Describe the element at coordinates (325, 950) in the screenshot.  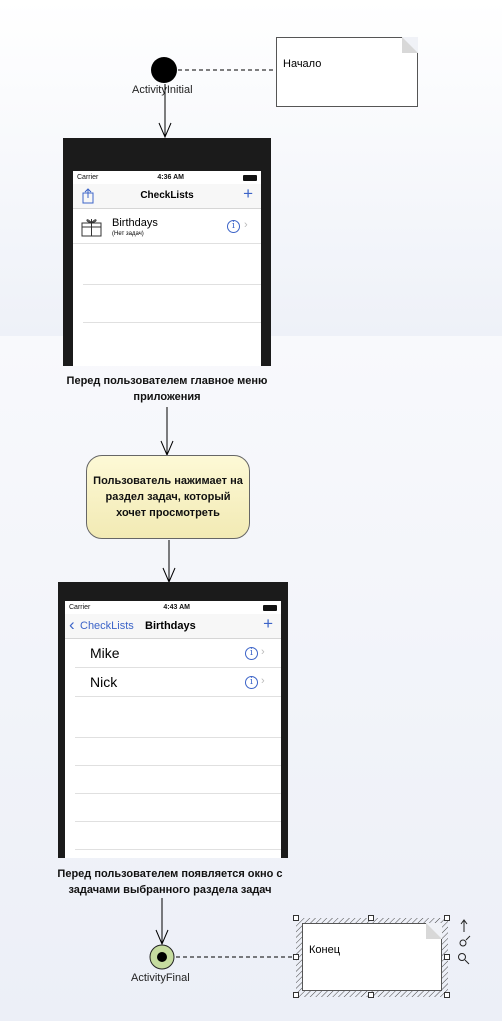
I see `note-end-text: Конец` at that location.